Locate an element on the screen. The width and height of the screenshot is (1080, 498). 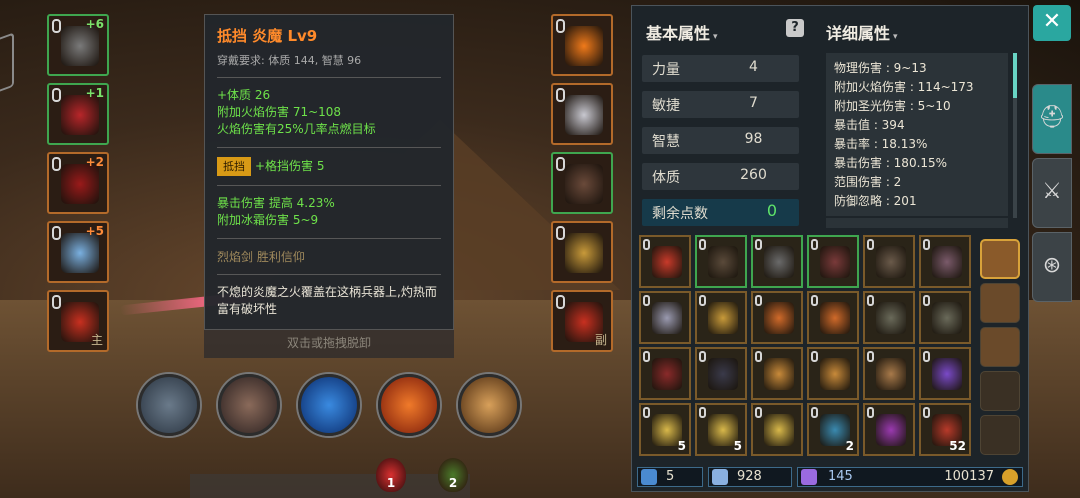
tab-settings: ⊛ is located at coordinates (1052, 267).